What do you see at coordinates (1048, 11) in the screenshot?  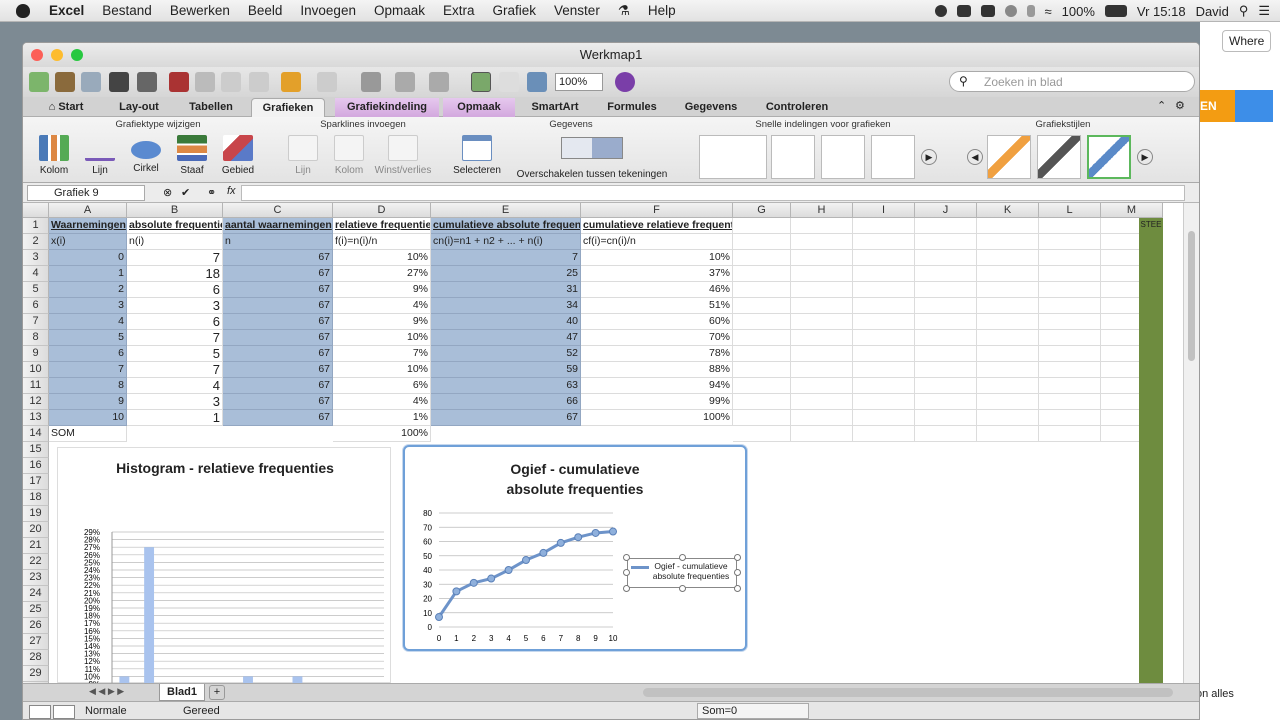 I see `wifi-icon: ≈` at bounding box center [1048, 11].